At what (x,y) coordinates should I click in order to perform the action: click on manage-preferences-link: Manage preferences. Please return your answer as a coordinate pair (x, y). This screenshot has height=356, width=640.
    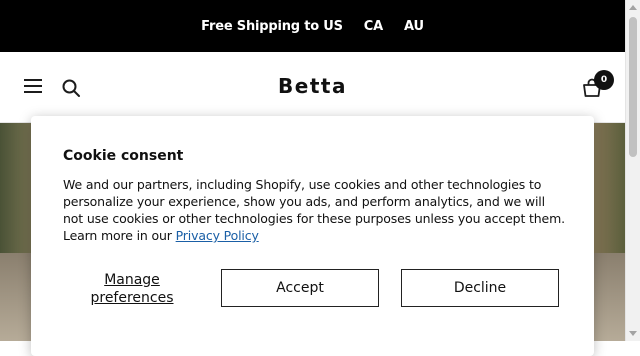
    Looking at the image, I should click on (132, 289).